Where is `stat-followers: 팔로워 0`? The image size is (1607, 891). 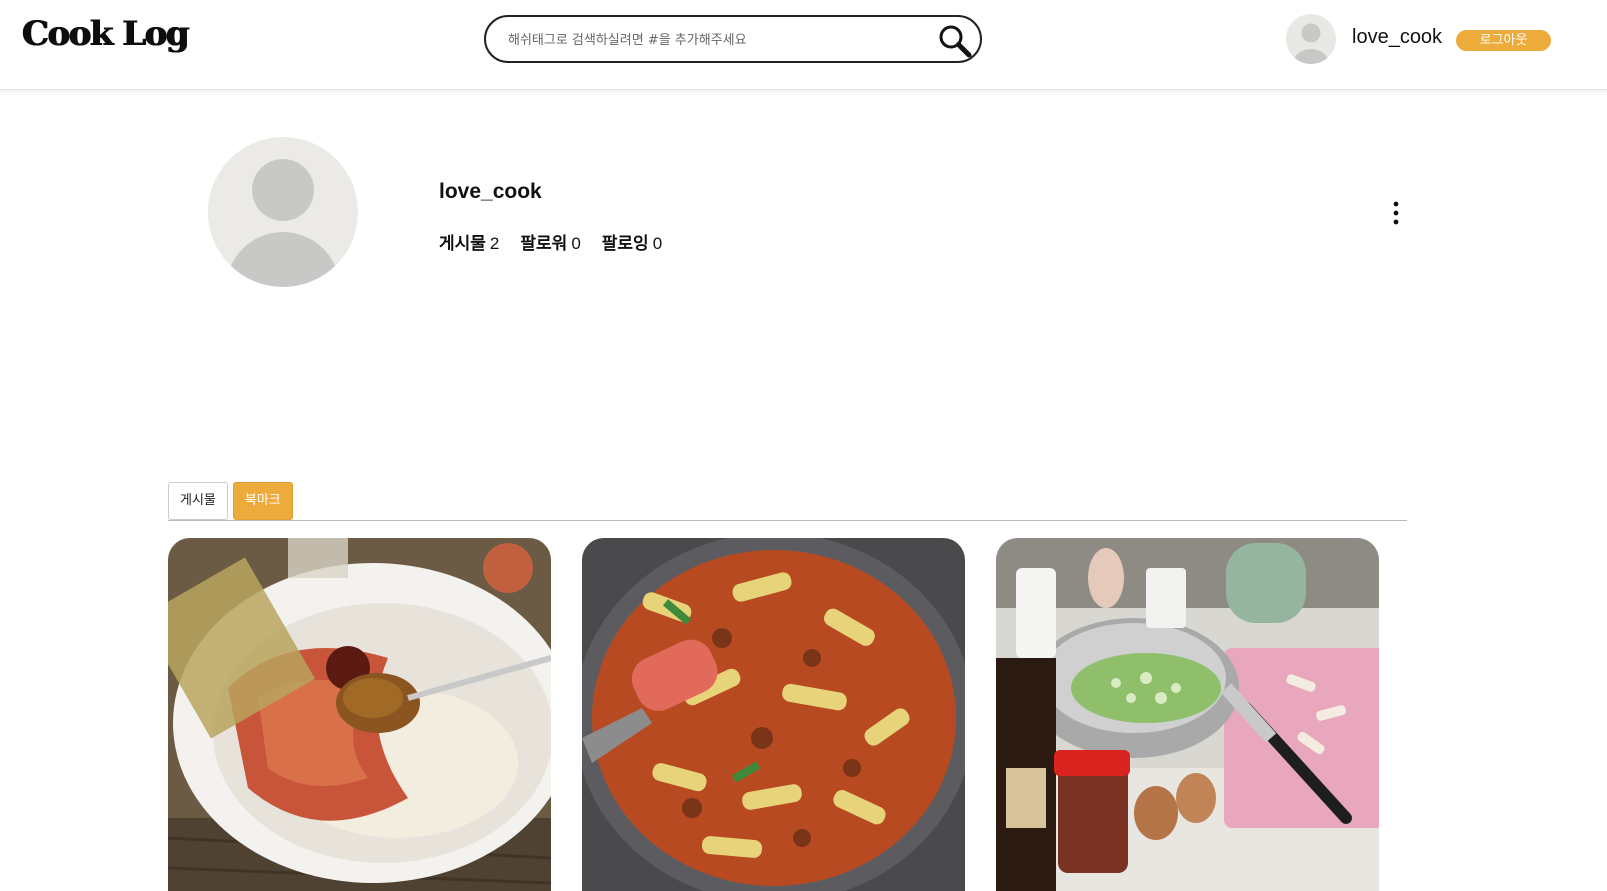 stat-followers: 팔로워 0 is located at coordinates (550, 241).